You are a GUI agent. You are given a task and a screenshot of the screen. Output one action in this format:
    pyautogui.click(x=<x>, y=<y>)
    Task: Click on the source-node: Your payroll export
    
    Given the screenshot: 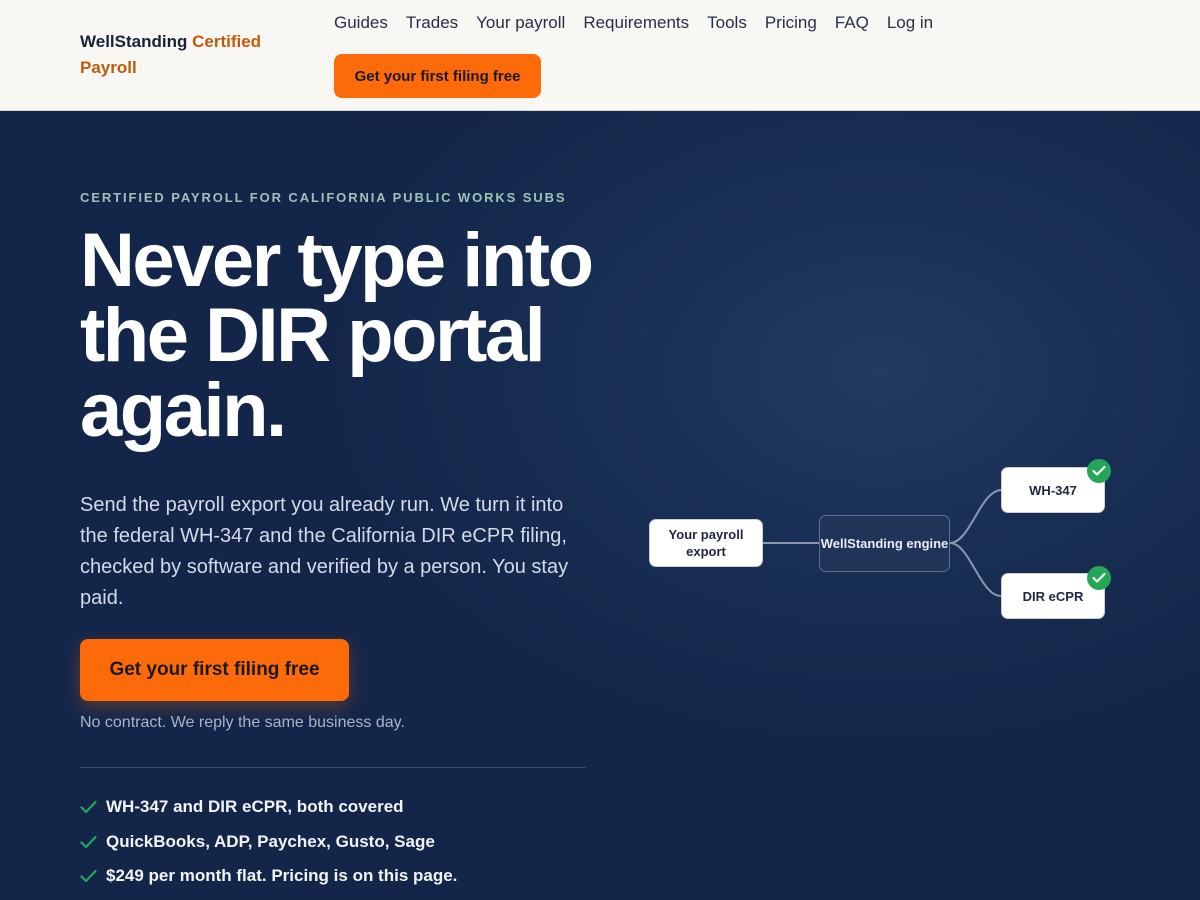 What is the action you would take?
    pyautogui.click(x=706, y=543)
    